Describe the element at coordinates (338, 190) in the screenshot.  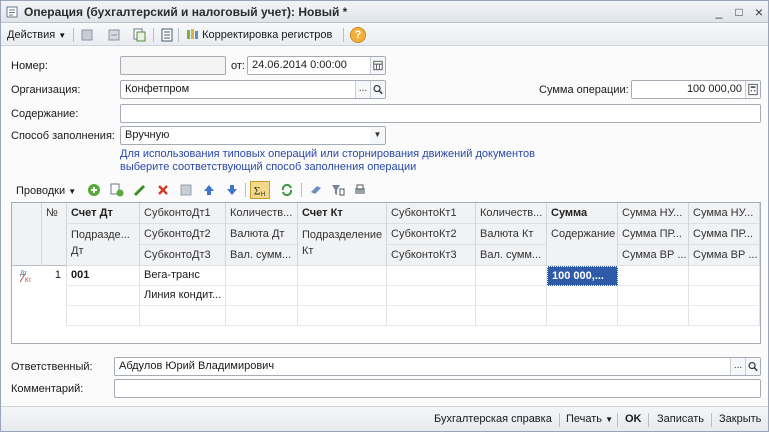
I see `filter-icon` at that location.